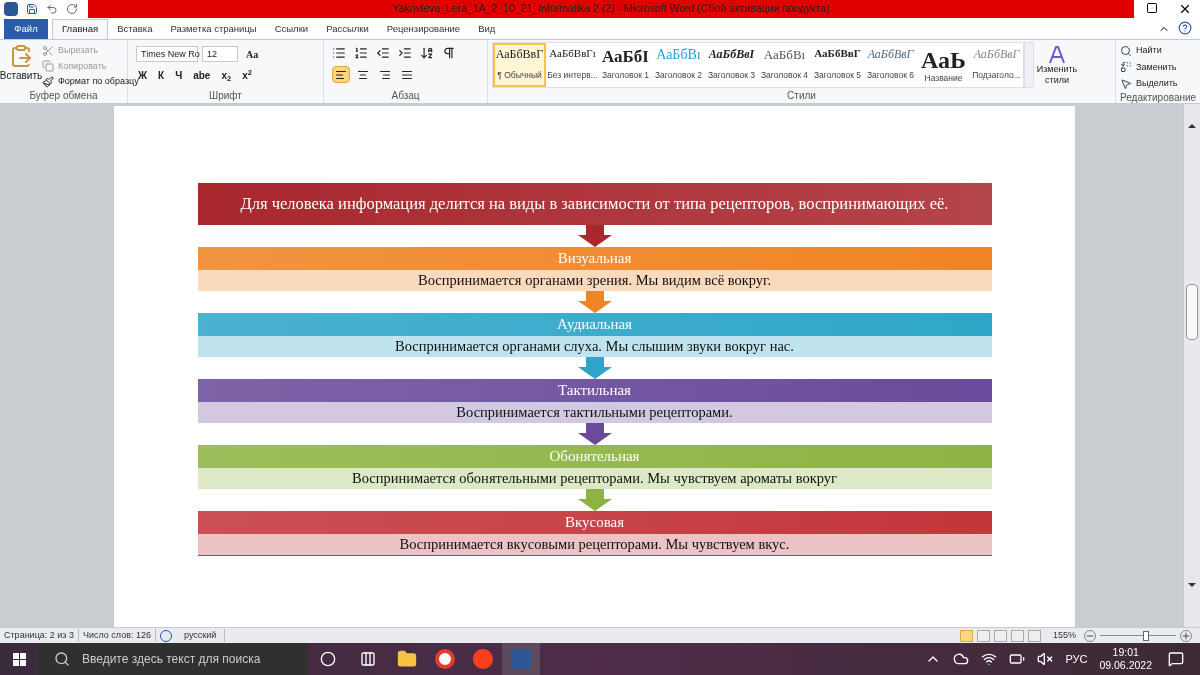 Image resolution: width=1200 pixels, height=675 pixels. What do you see at coordinates (347, 29) in the screenshot?
I see `ribbon-tab: Рассылки` at bounding box center [347, 29].